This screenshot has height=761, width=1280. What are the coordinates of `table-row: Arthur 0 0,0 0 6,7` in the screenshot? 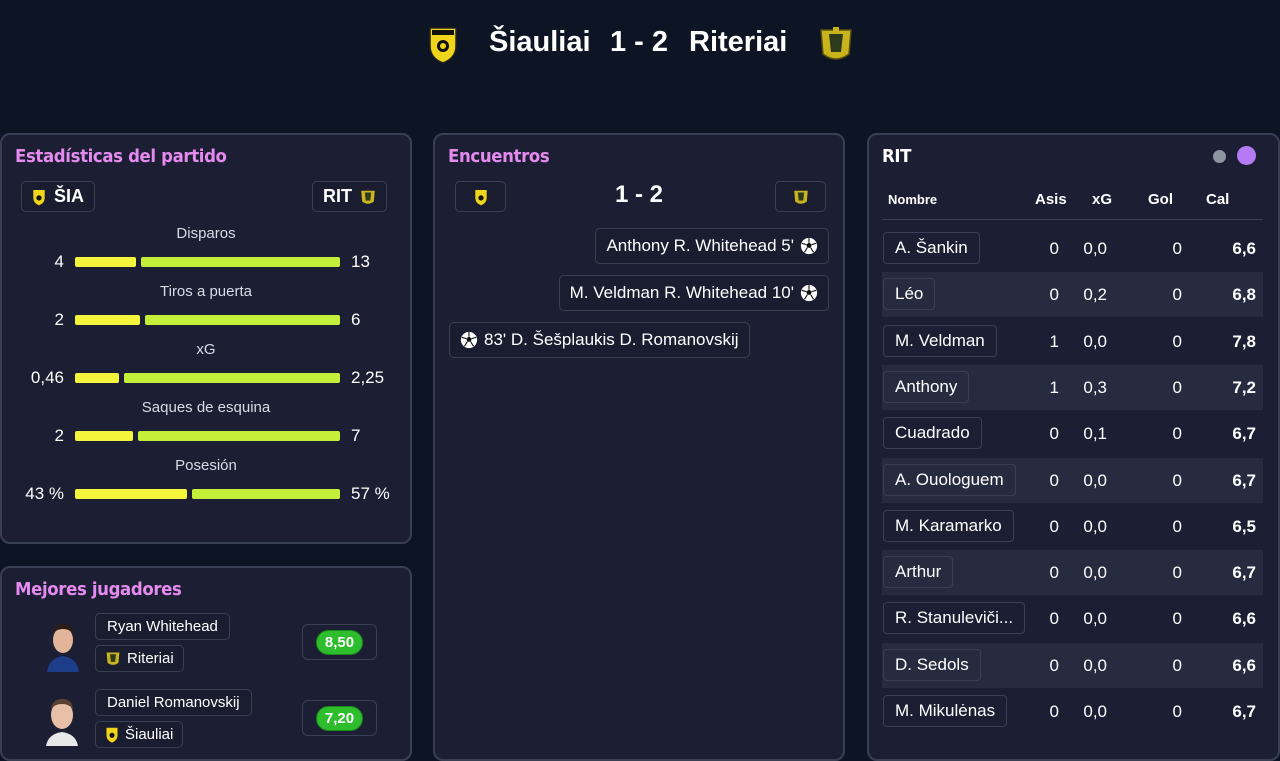 It's located at (1072, 573).